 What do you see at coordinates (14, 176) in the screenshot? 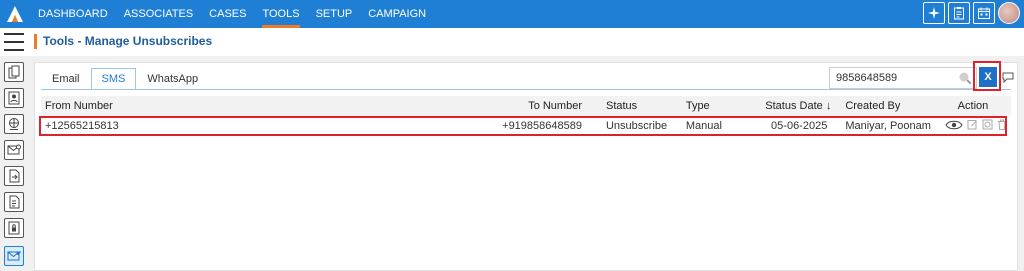
I see `document-arrow-icon` at bounding box center [14, 176].